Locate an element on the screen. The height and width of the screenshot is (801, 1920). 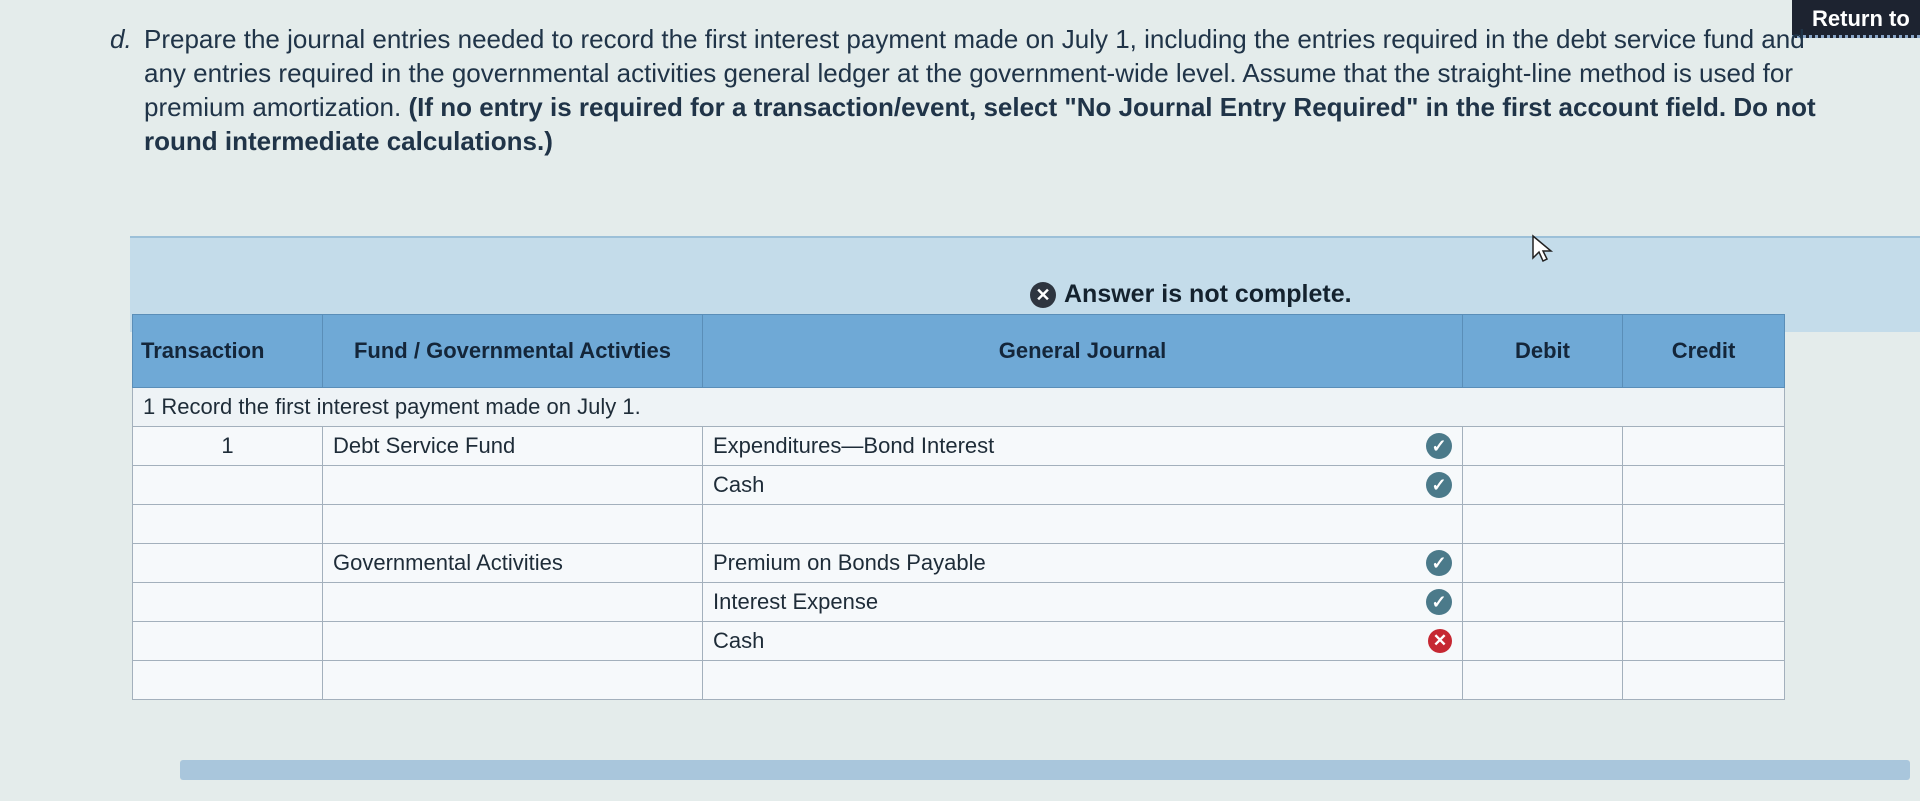
account-value: Expenditures—Bond Interest is located at coordinates (854, 445).